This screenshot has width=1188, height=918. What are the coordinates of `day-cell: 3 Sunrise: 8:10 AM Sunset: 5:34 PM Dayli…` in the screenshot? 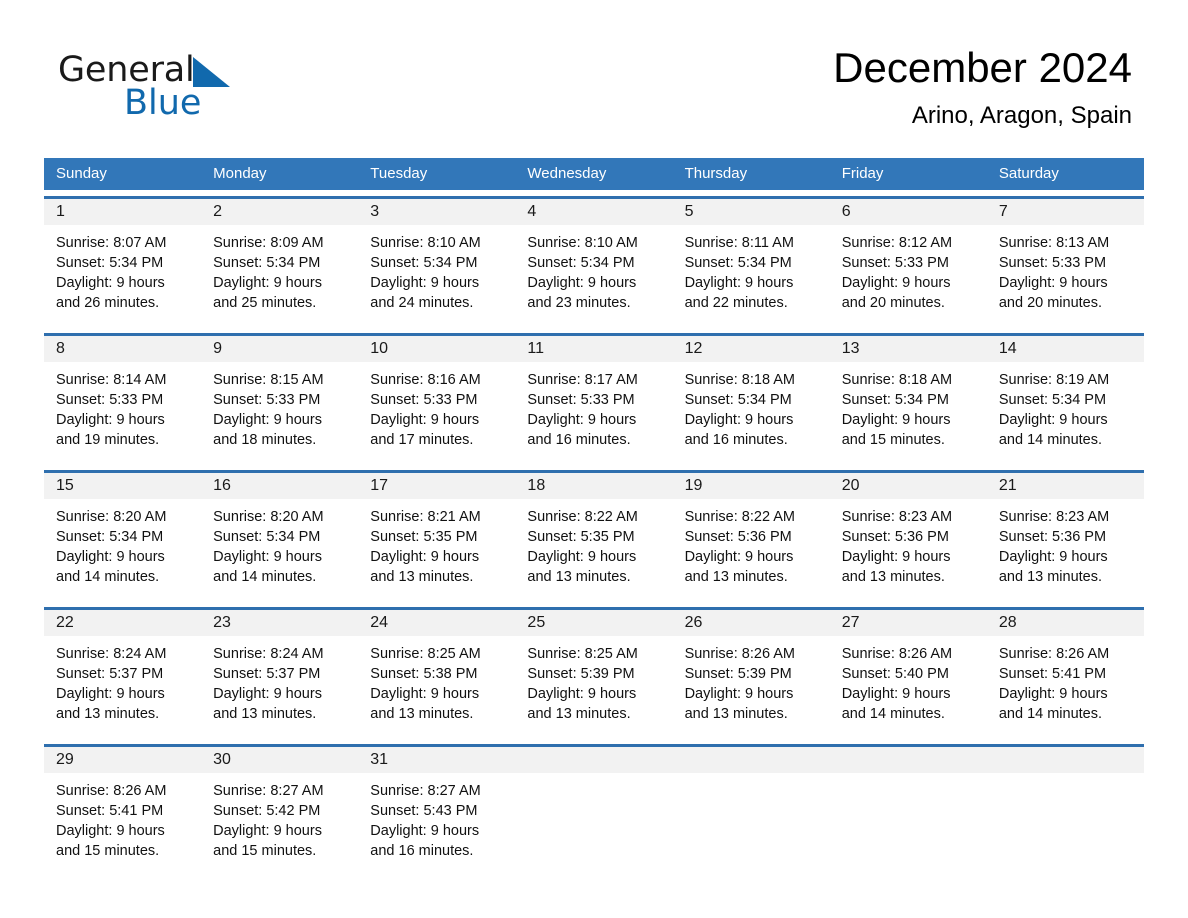 It's located at (437, 263).